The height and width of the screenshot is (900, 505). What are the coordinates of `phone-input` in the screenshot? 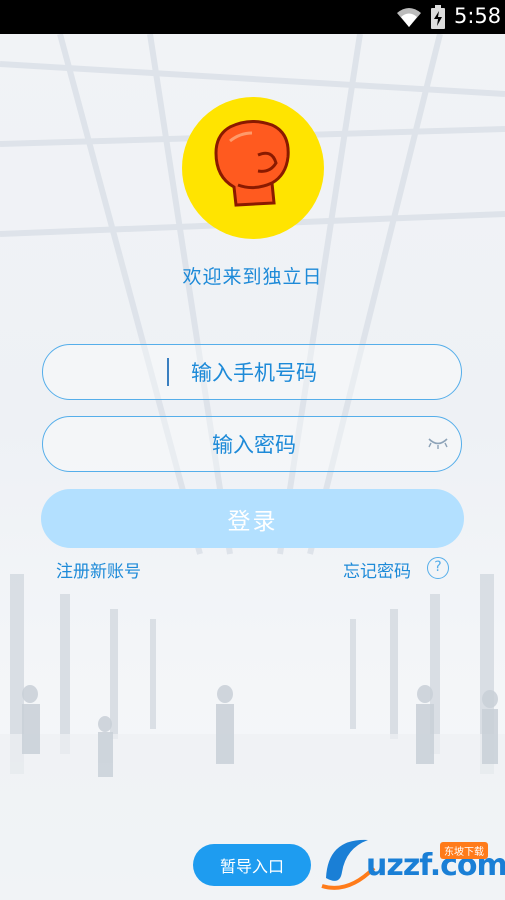 It's located at (254, 373).